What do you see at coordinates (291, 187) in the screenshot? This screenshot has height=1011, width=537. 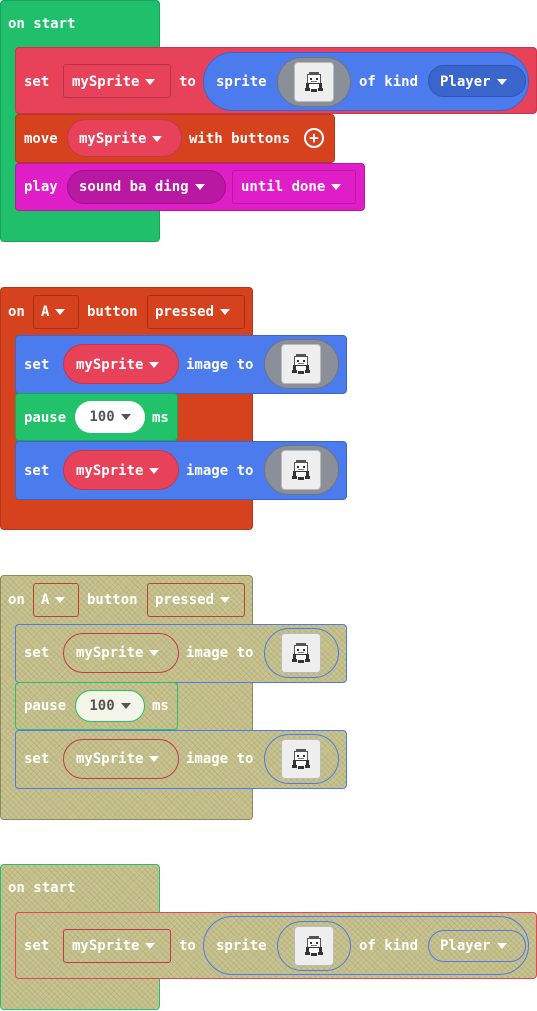 I see `until-done-label: until done` at bounding box center [291, 187].